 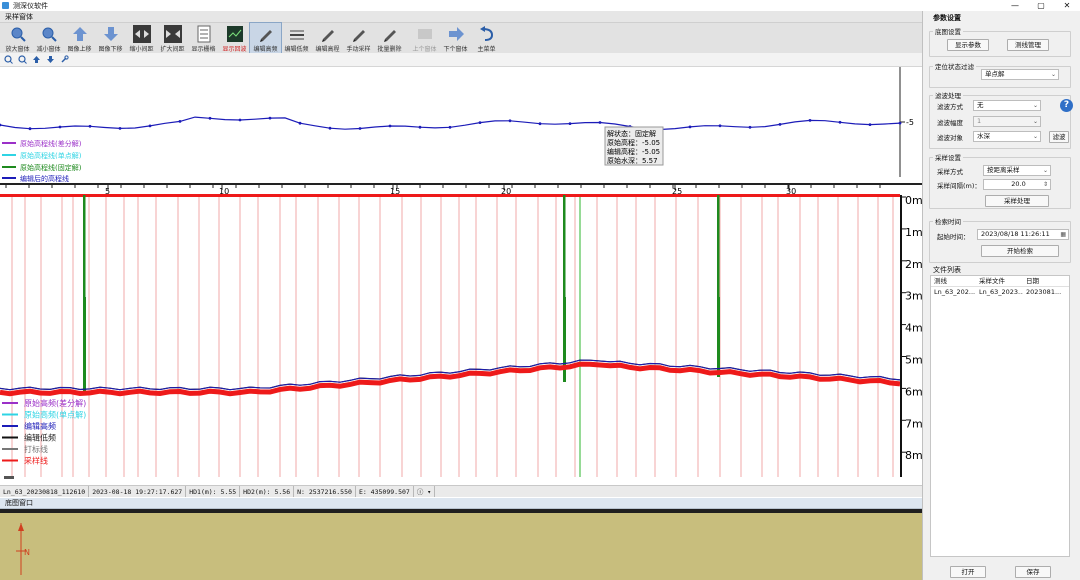 I want to click on toolbar-label: 编辑高程, so click(x=327, y=49).